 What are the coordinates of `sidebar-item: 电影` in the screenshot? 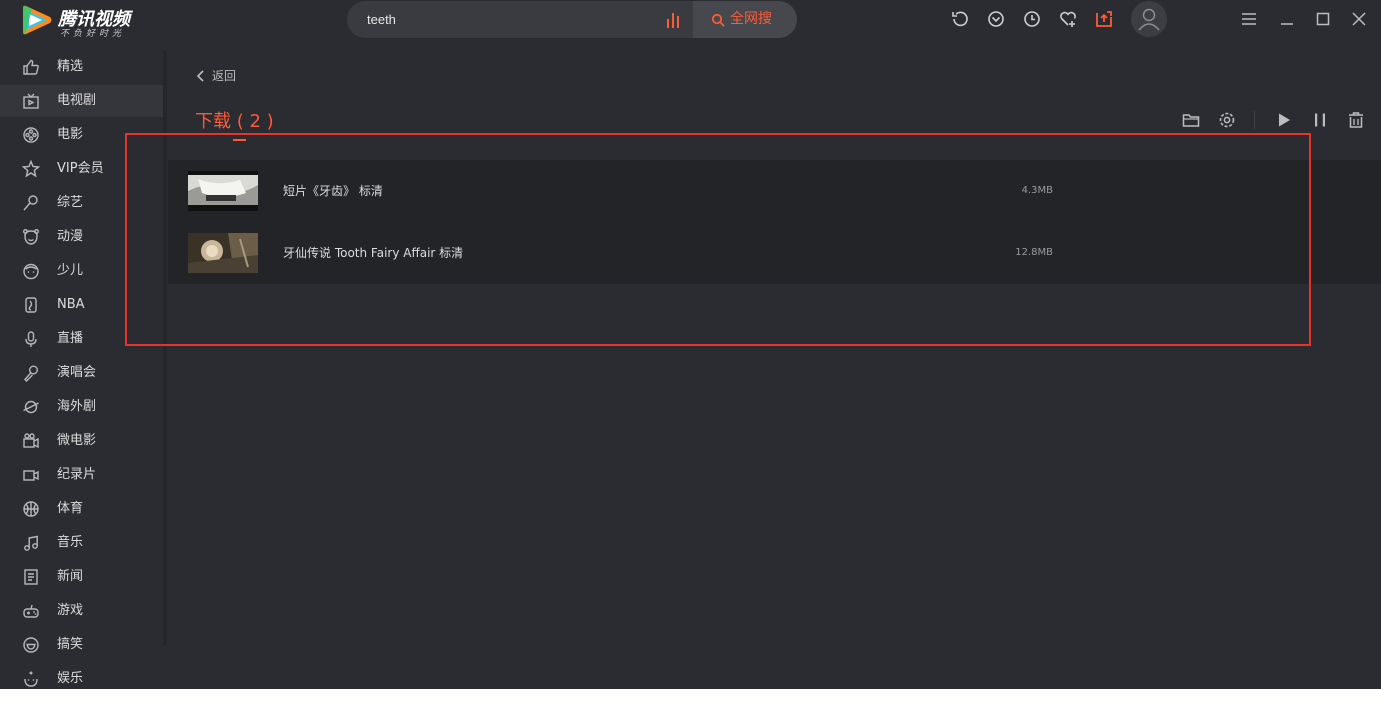 It's located at (81, 135).